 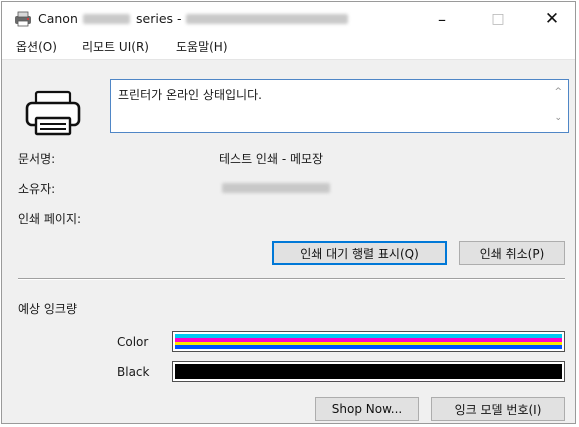 I want to click on canon-printer-app-icon, so click(x=23, y=19).